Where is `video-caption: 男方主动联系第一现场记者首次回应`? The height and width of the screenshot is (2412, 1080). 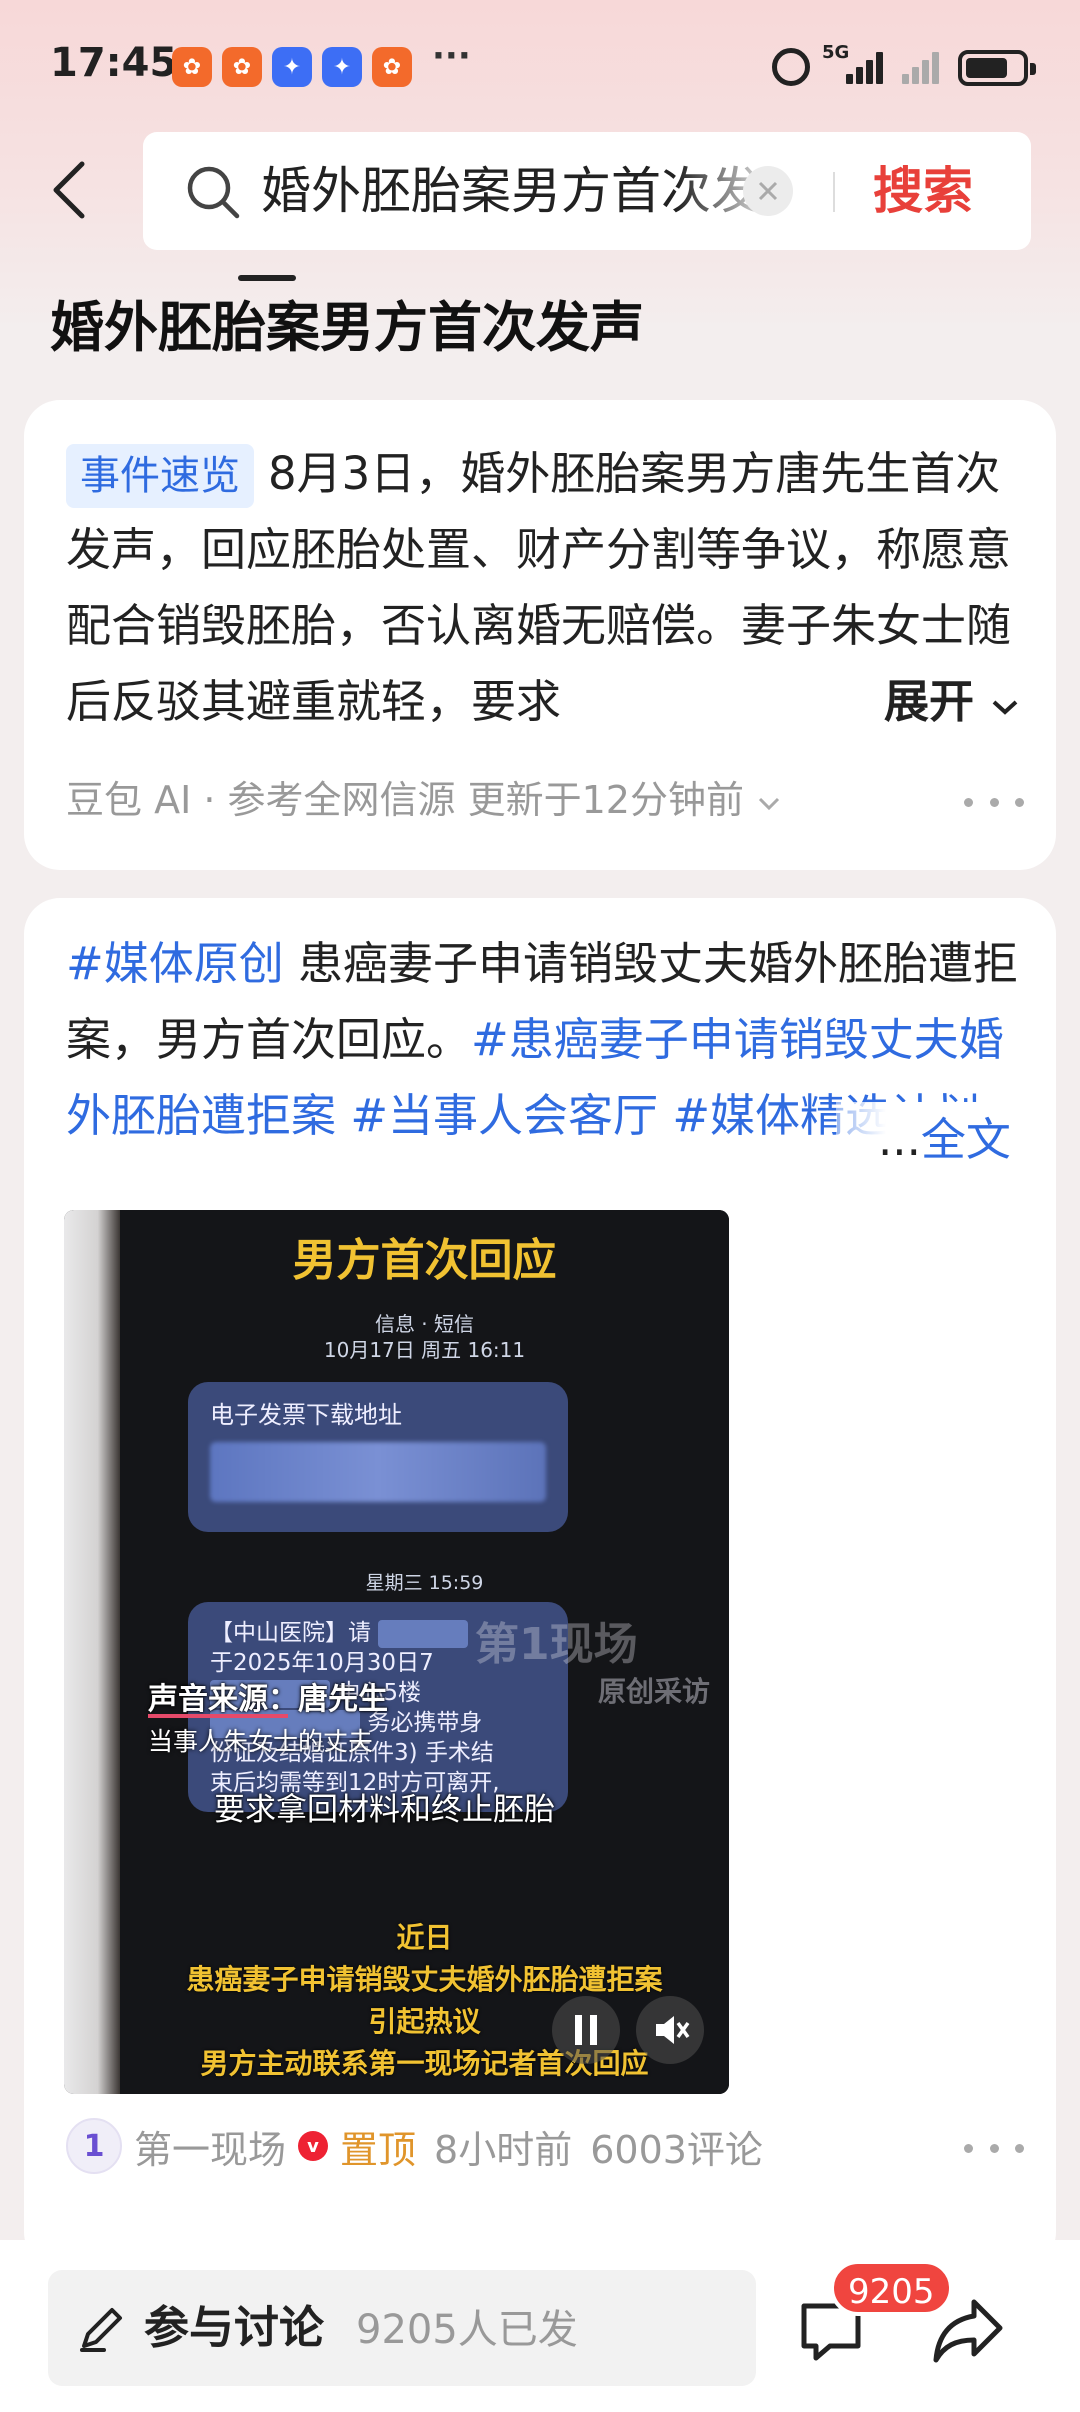 video-caption: 男方主动联系第一现场记者首次回应 is located at coordinates (424, 2063).